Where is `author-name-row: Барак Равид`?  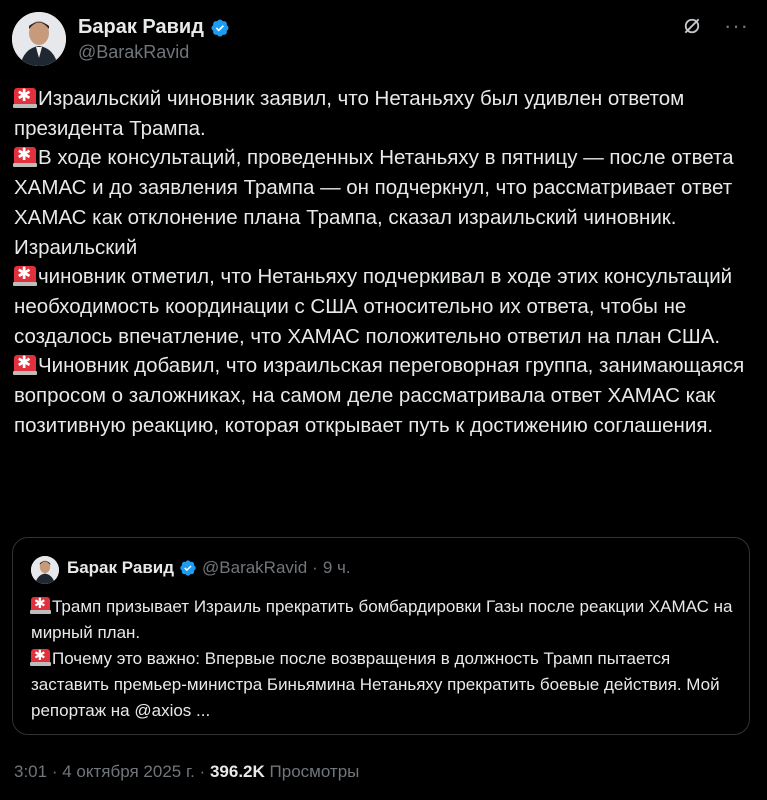
author-name-row: Барак Равид is located at coordinates (154, 27).